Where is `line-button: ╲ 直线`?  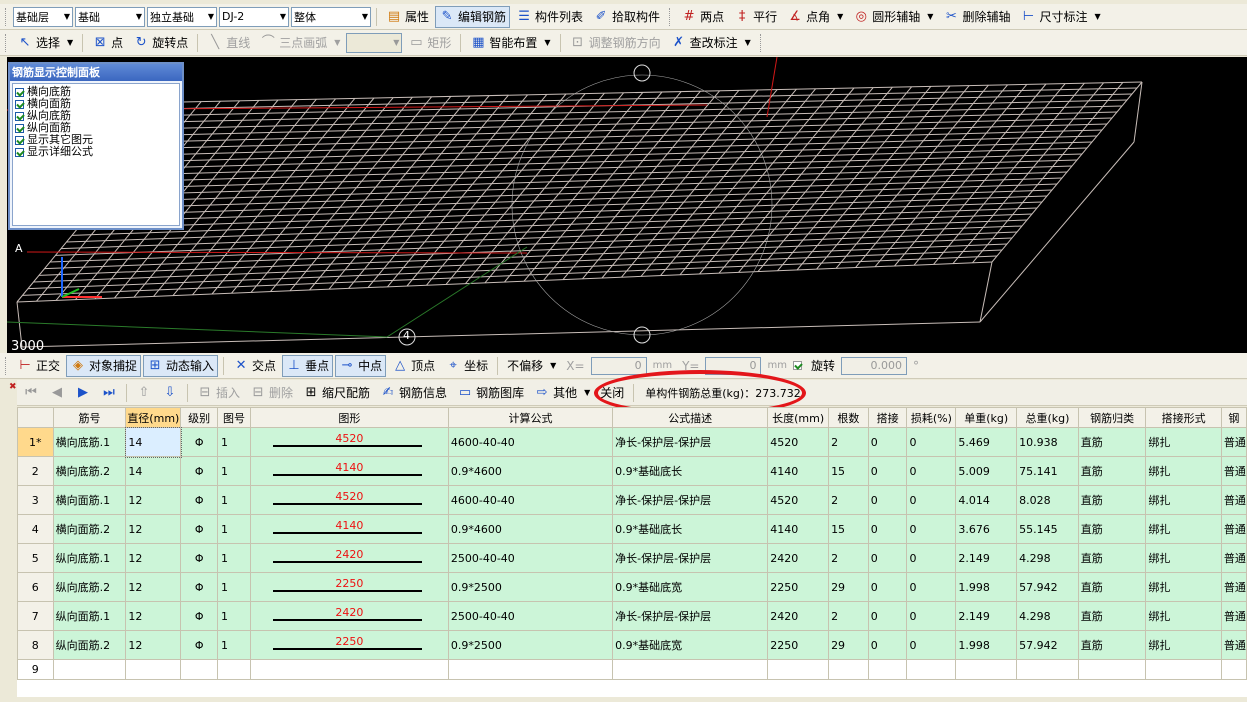
line-button: ╲ 直线 is located at coordinates (228, 43).